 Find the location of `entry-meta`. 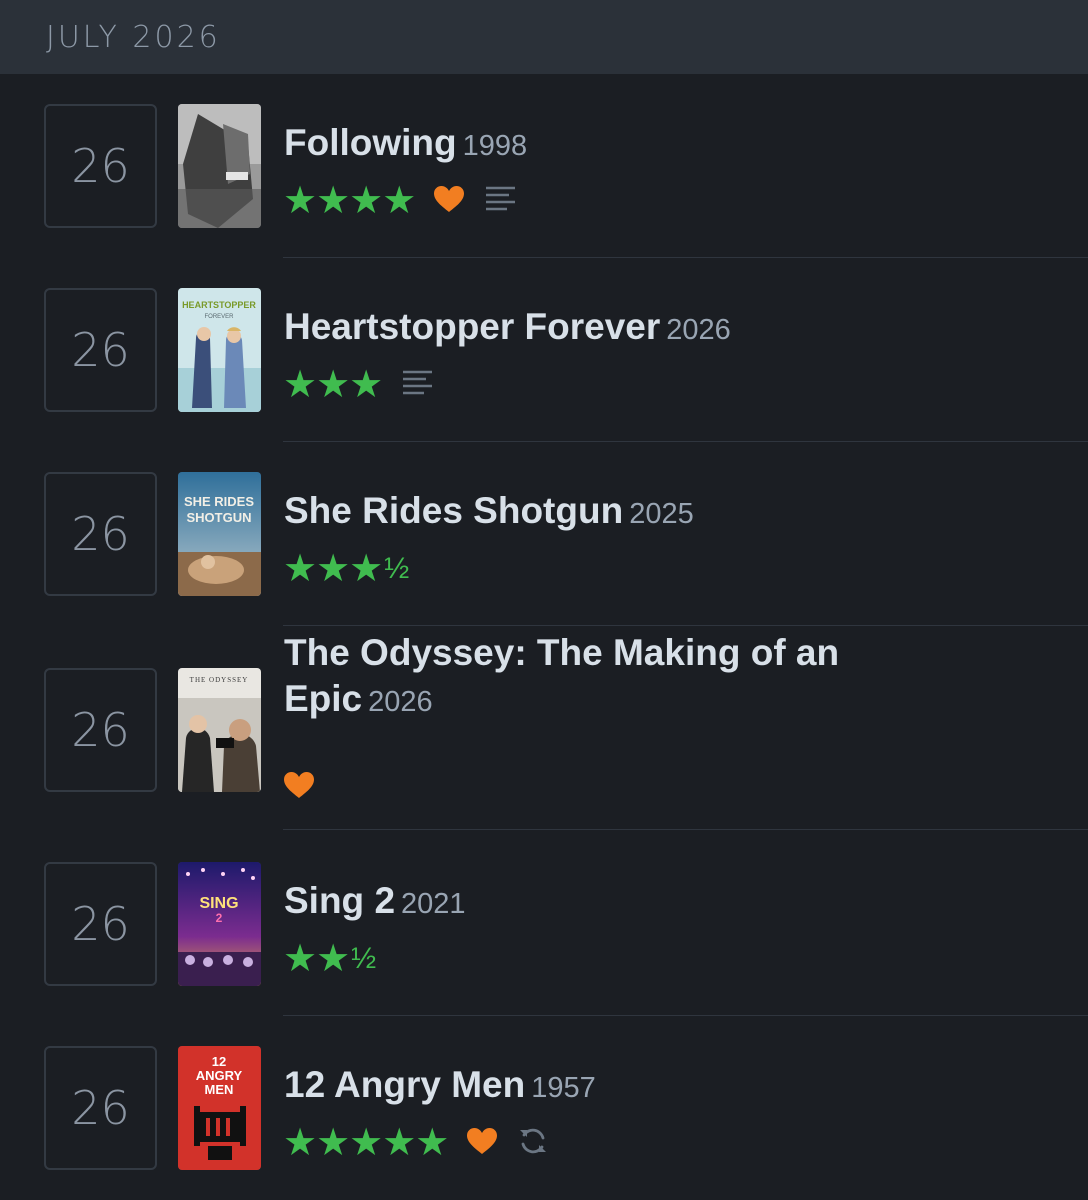

entry-meta is located at coordinates (299, 787).